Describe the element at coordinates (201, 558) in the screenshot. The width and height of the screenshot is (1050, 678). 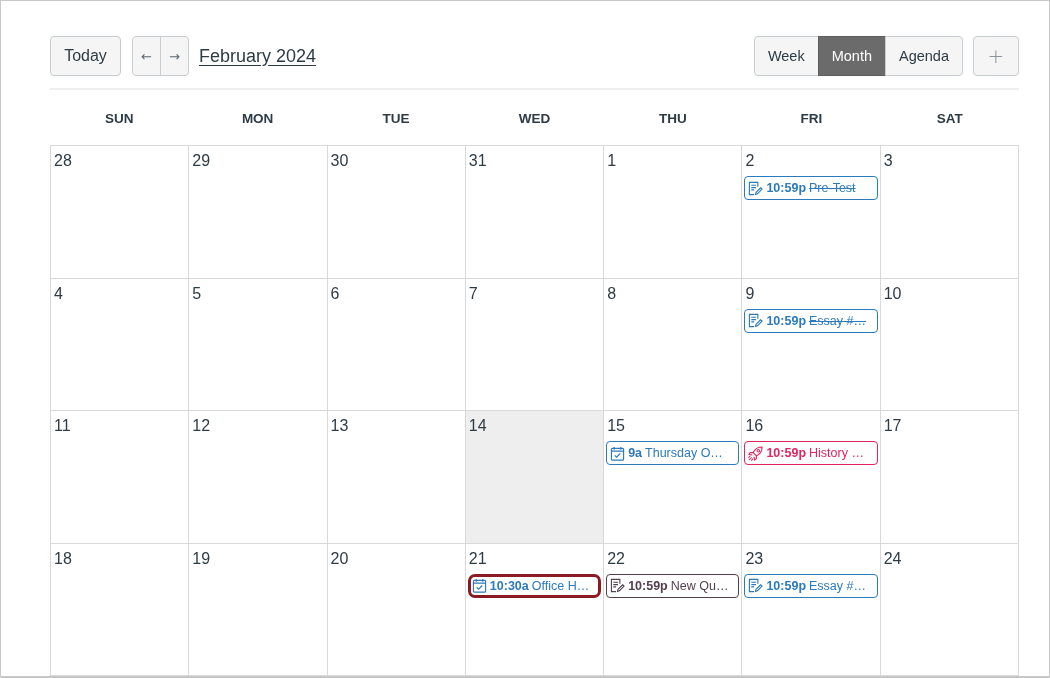
I see `day-number: 19` at that location.